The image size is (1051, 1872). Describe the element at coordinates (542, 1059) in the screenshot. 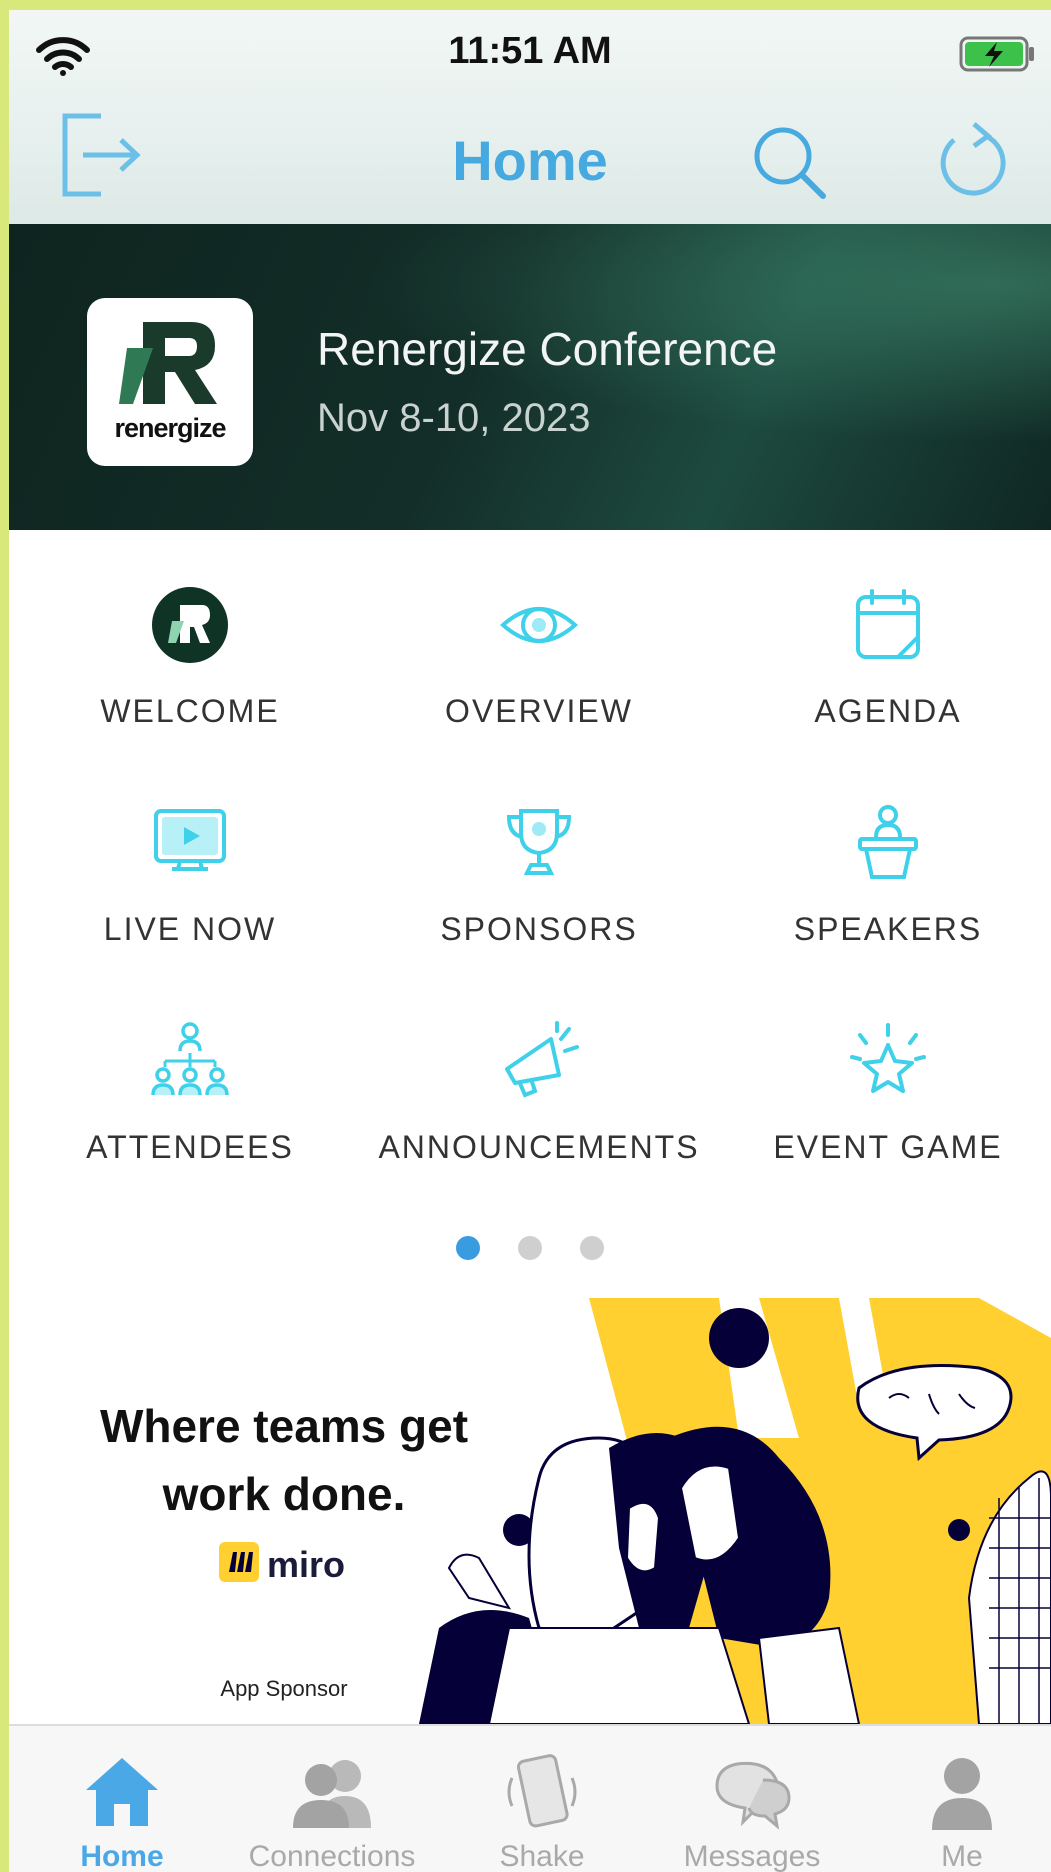

I see `megaphone-icon` at that location.